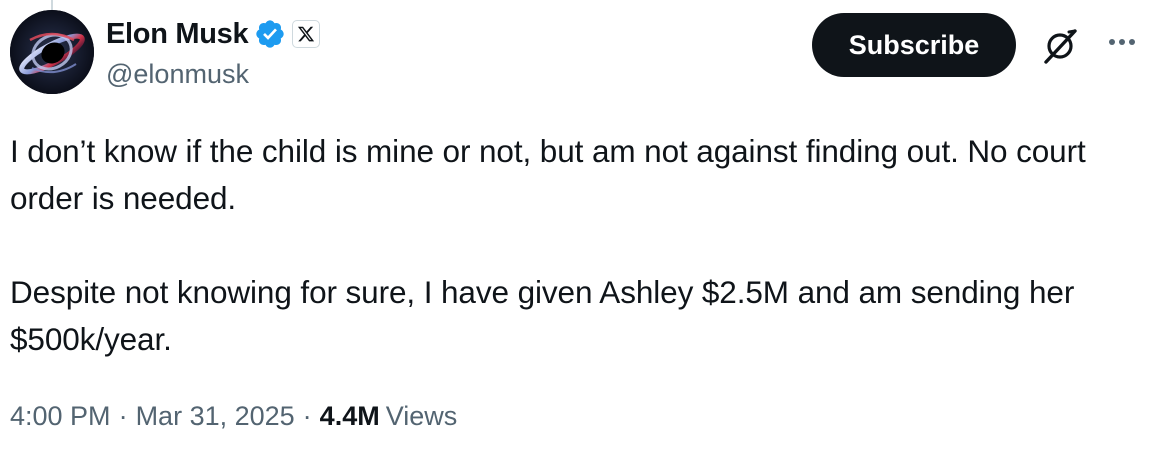 This screenshot has width=1168, height=460. Describe the element at coordinates (1060, 46) in the screenshot. I see `grok-icon` at that location.